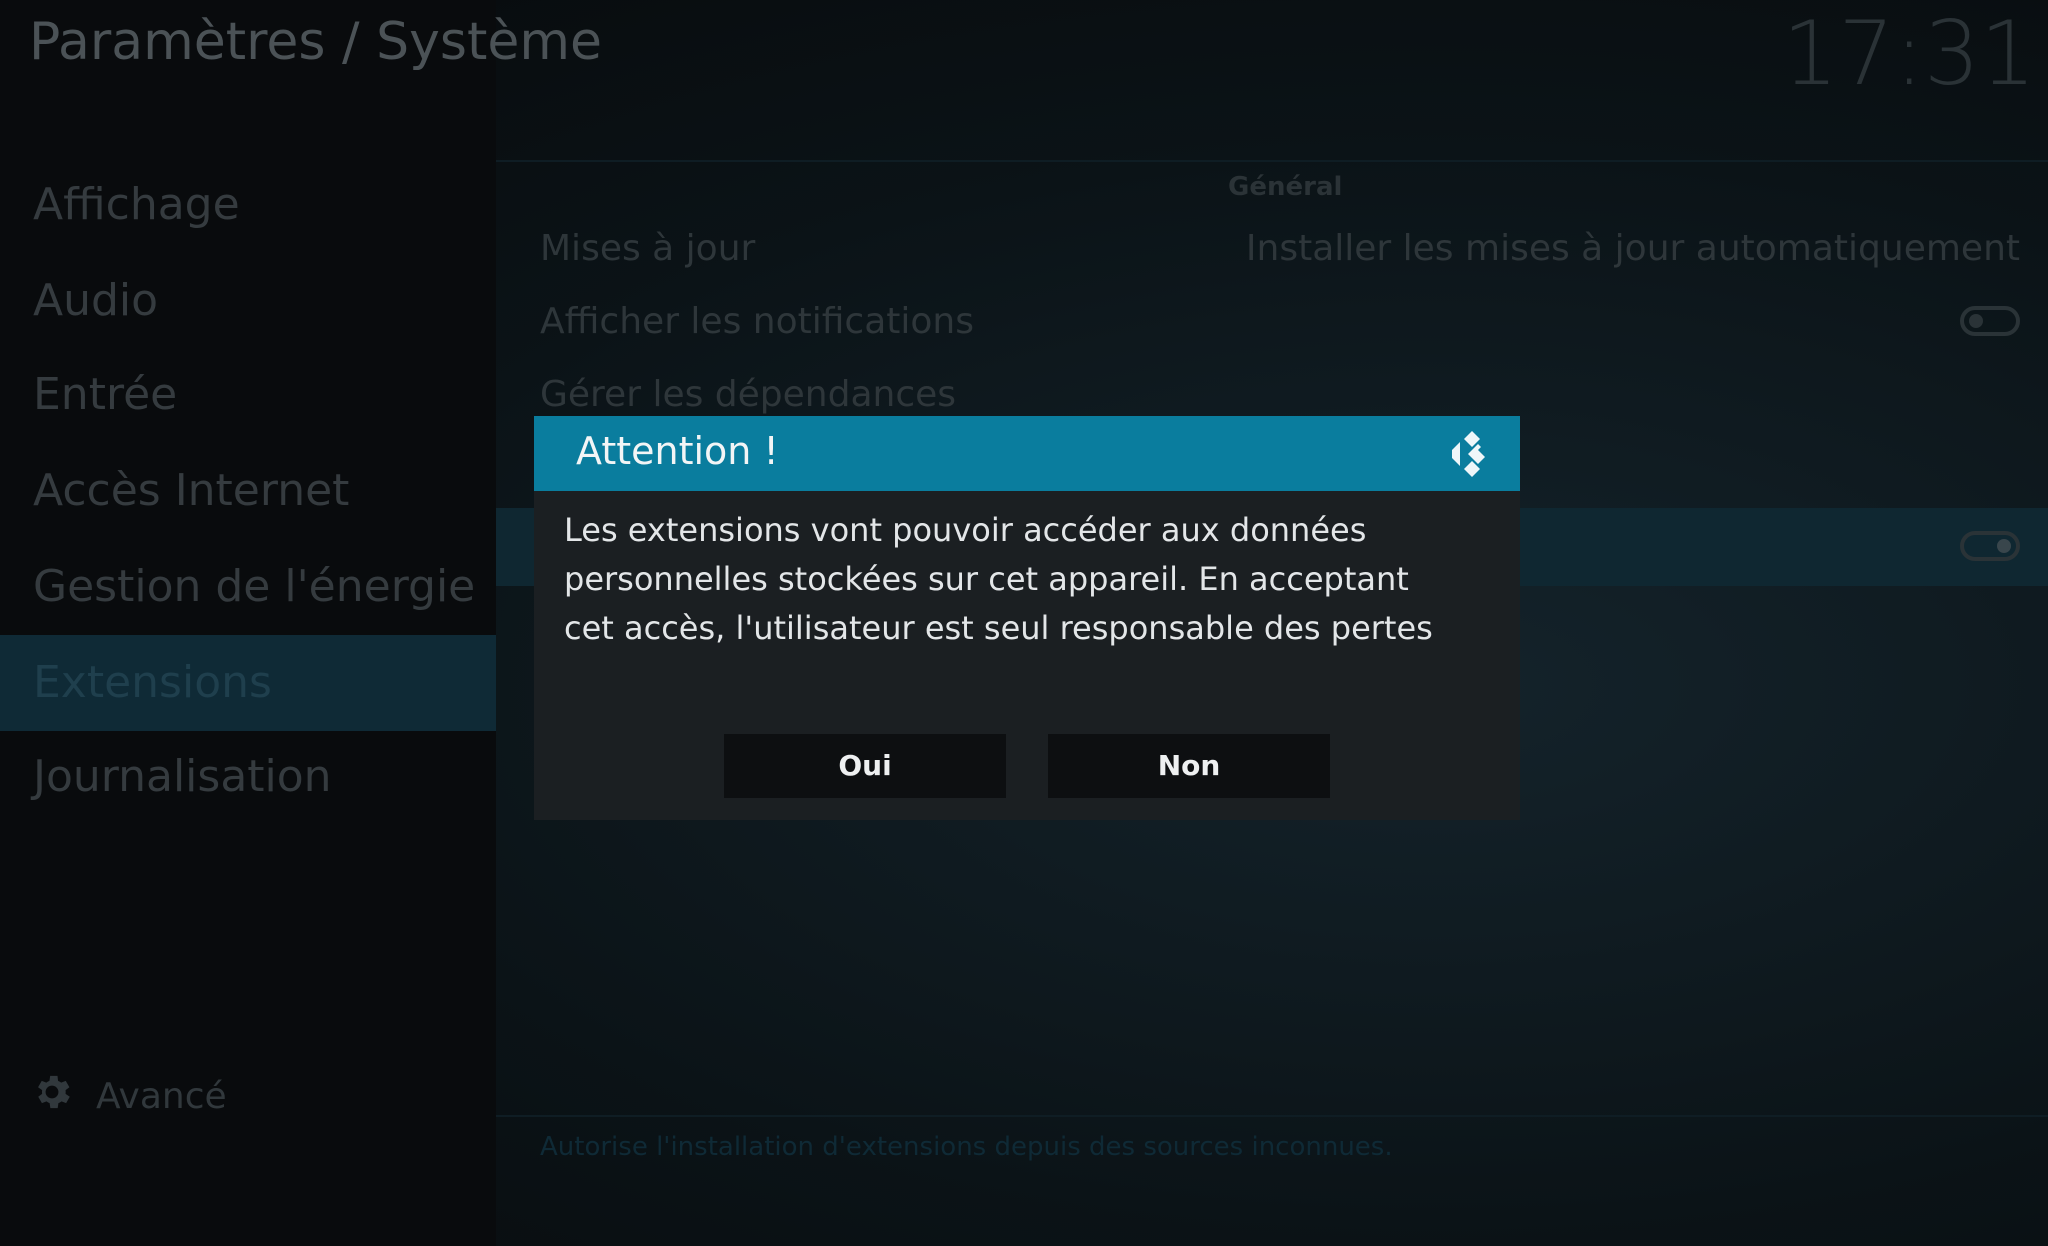 Image resolution: width=2048 pixels, height=1246 pixels. I want to click on sidebar-item-label: Gestion de l'énergie, so click(254, 586).